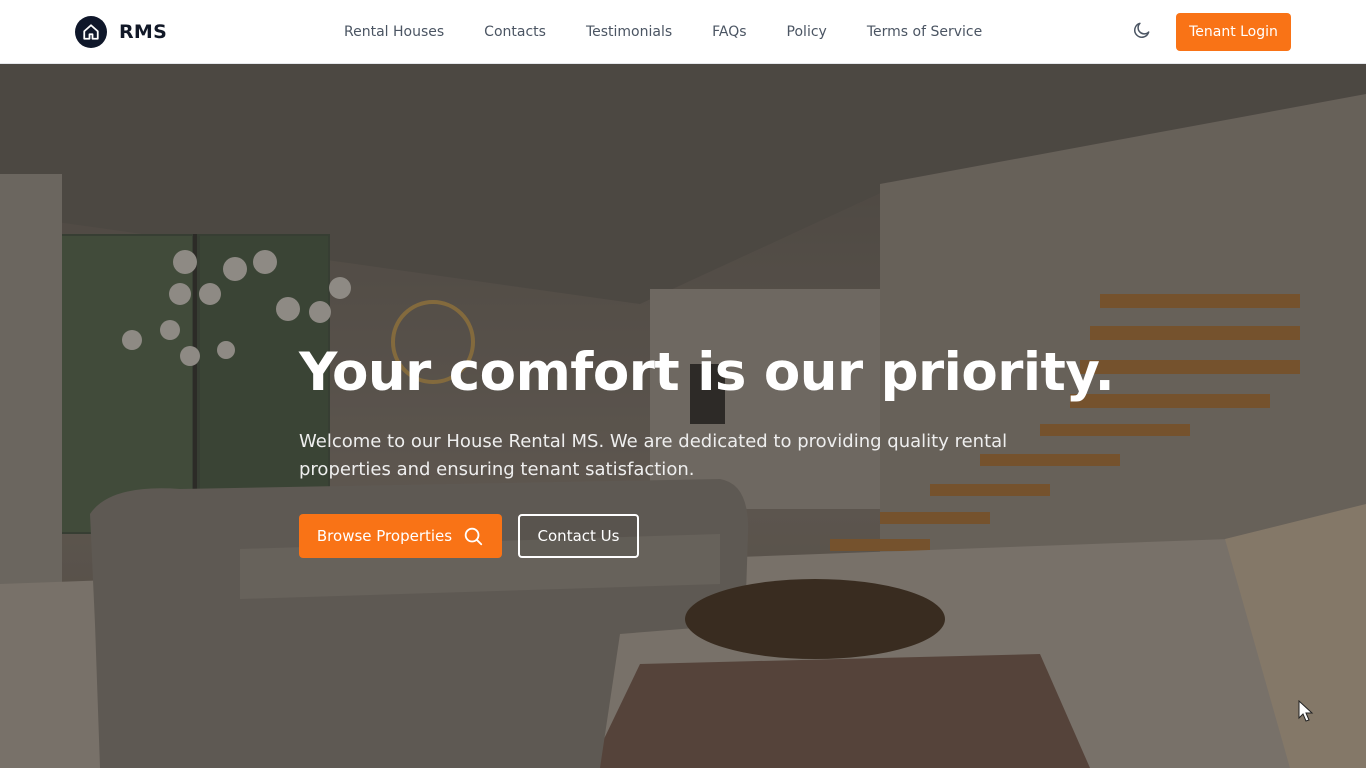  I want to click on theme-toggle-button, so click(1142, 32).